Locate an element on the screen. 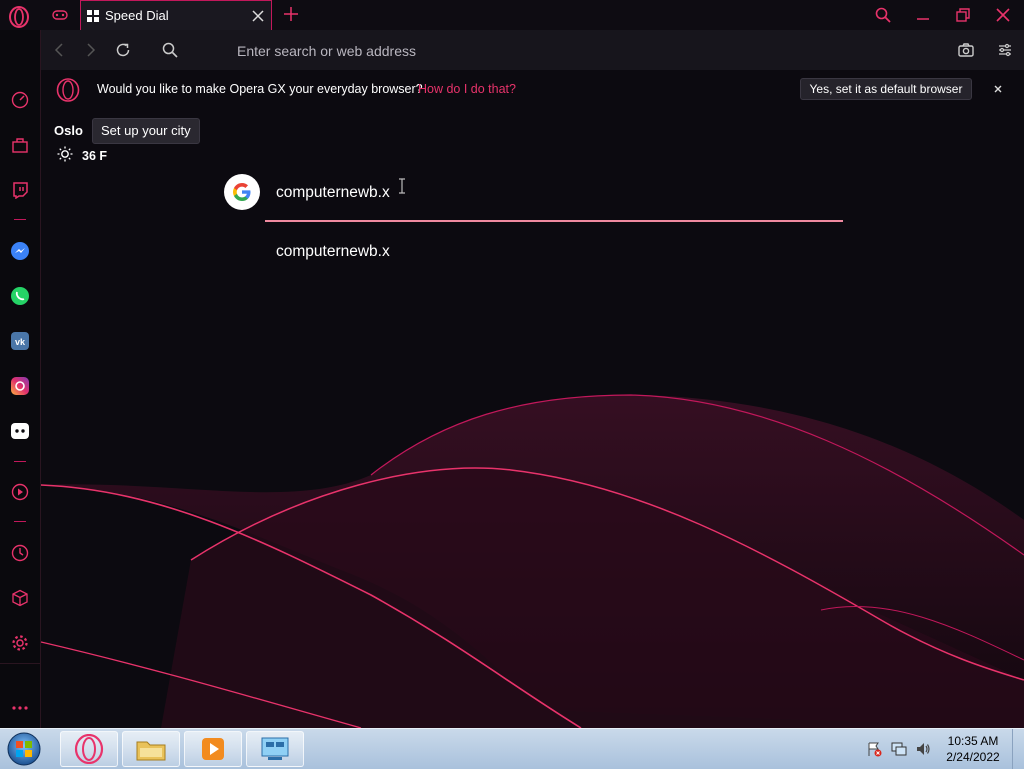 The image size is (1024, 769). taskbar-control-panel is located at coordinates (275, 749).